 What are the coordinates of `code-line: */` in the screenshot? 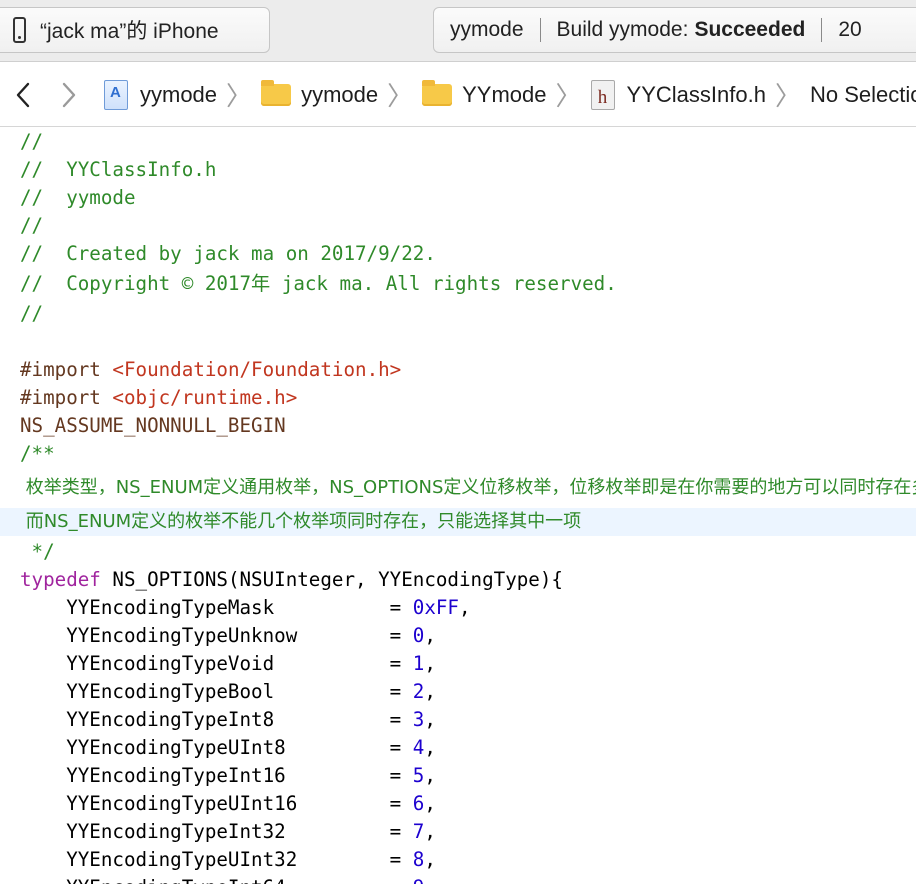 It's located at (458, 552).